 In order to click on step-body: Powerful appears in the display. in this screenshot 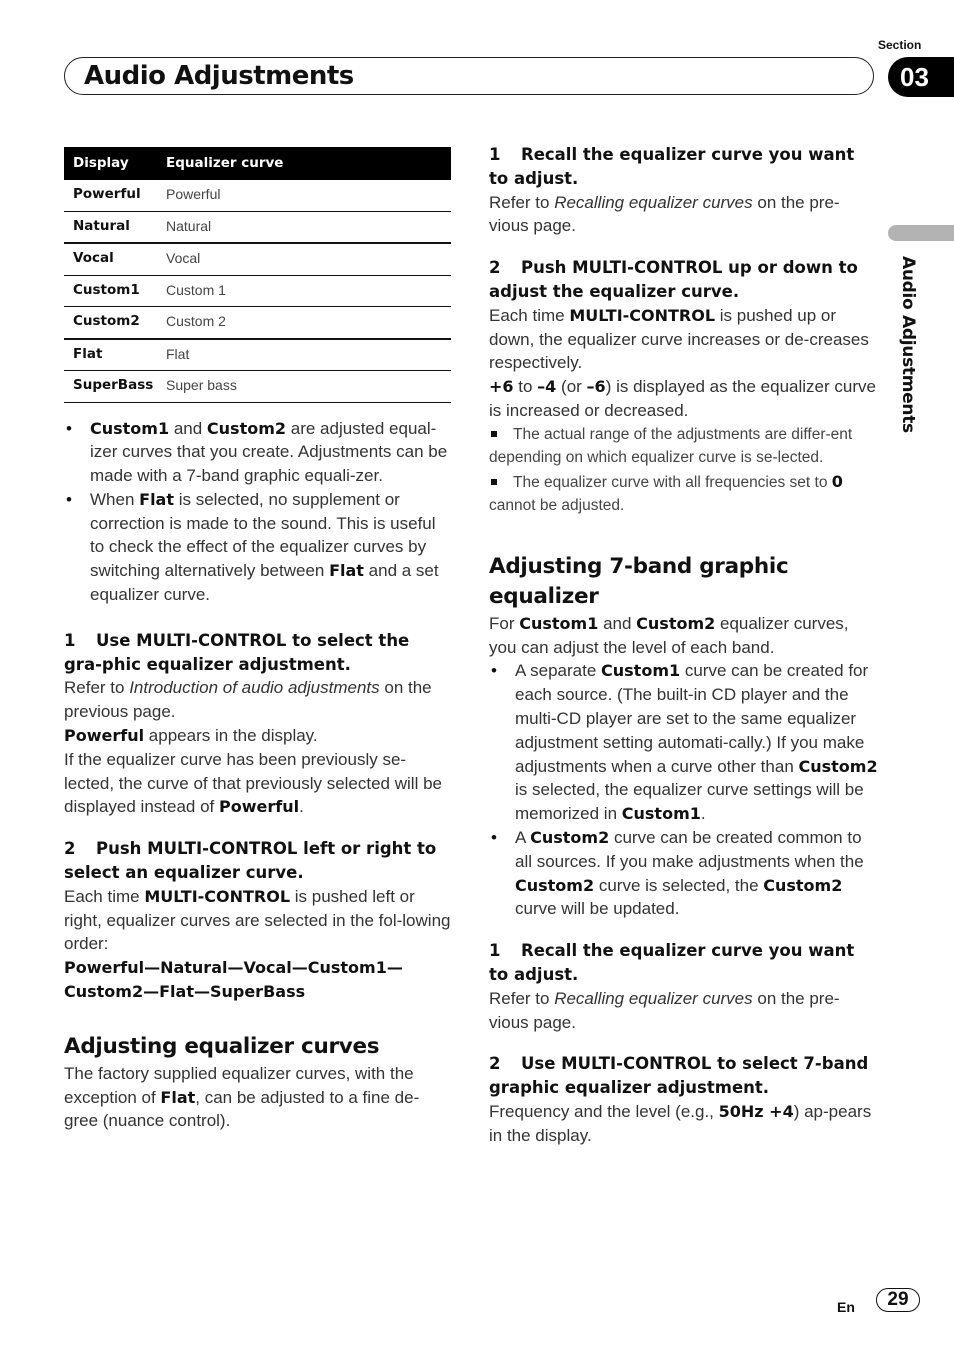, I will do `click(191, 736)`.